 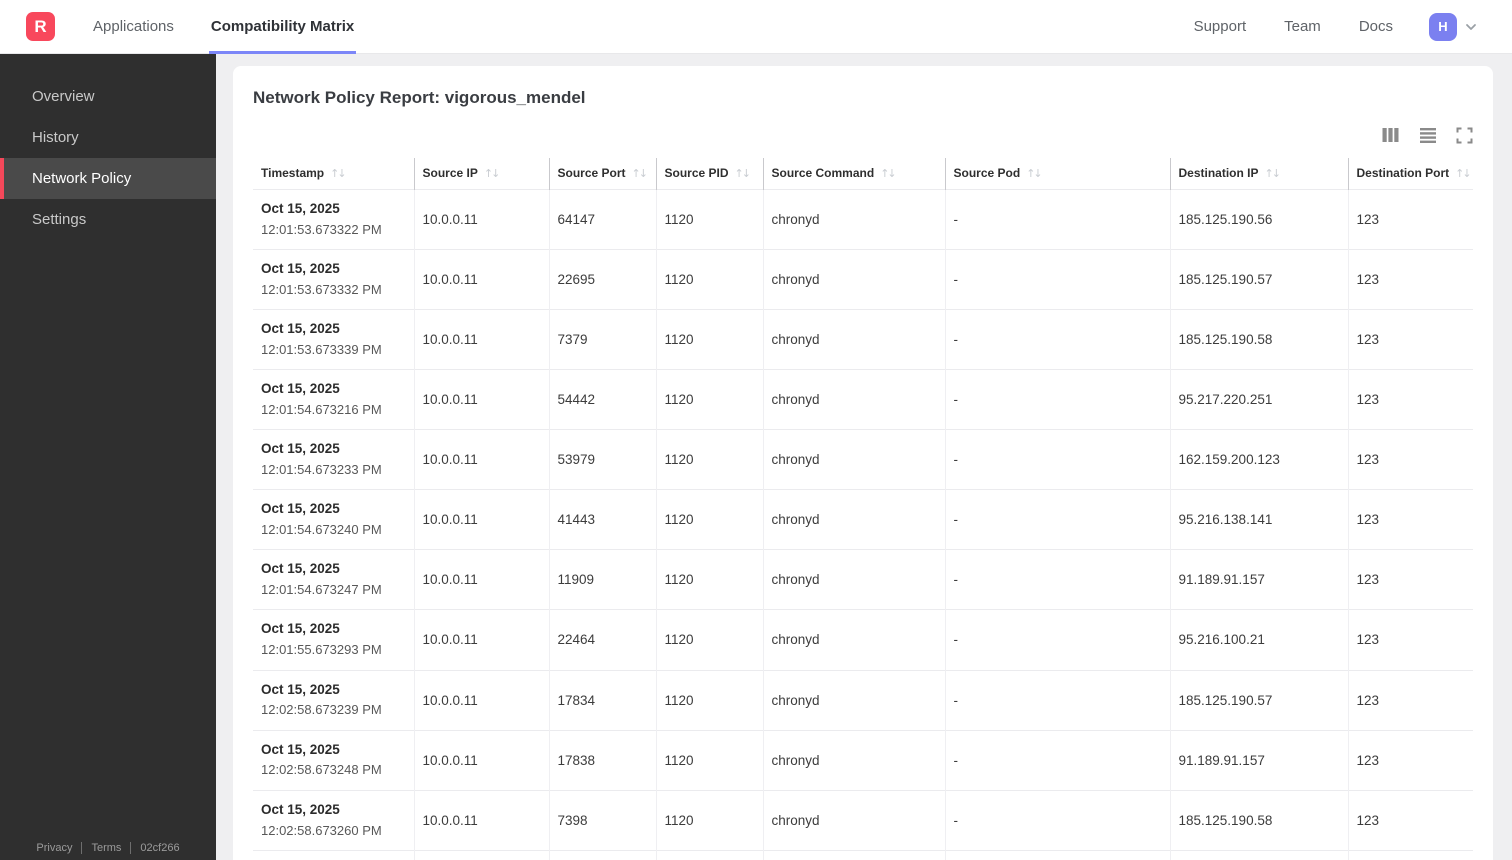 I want to click on cell-source-port: 17838, so click(x=602, y=760).